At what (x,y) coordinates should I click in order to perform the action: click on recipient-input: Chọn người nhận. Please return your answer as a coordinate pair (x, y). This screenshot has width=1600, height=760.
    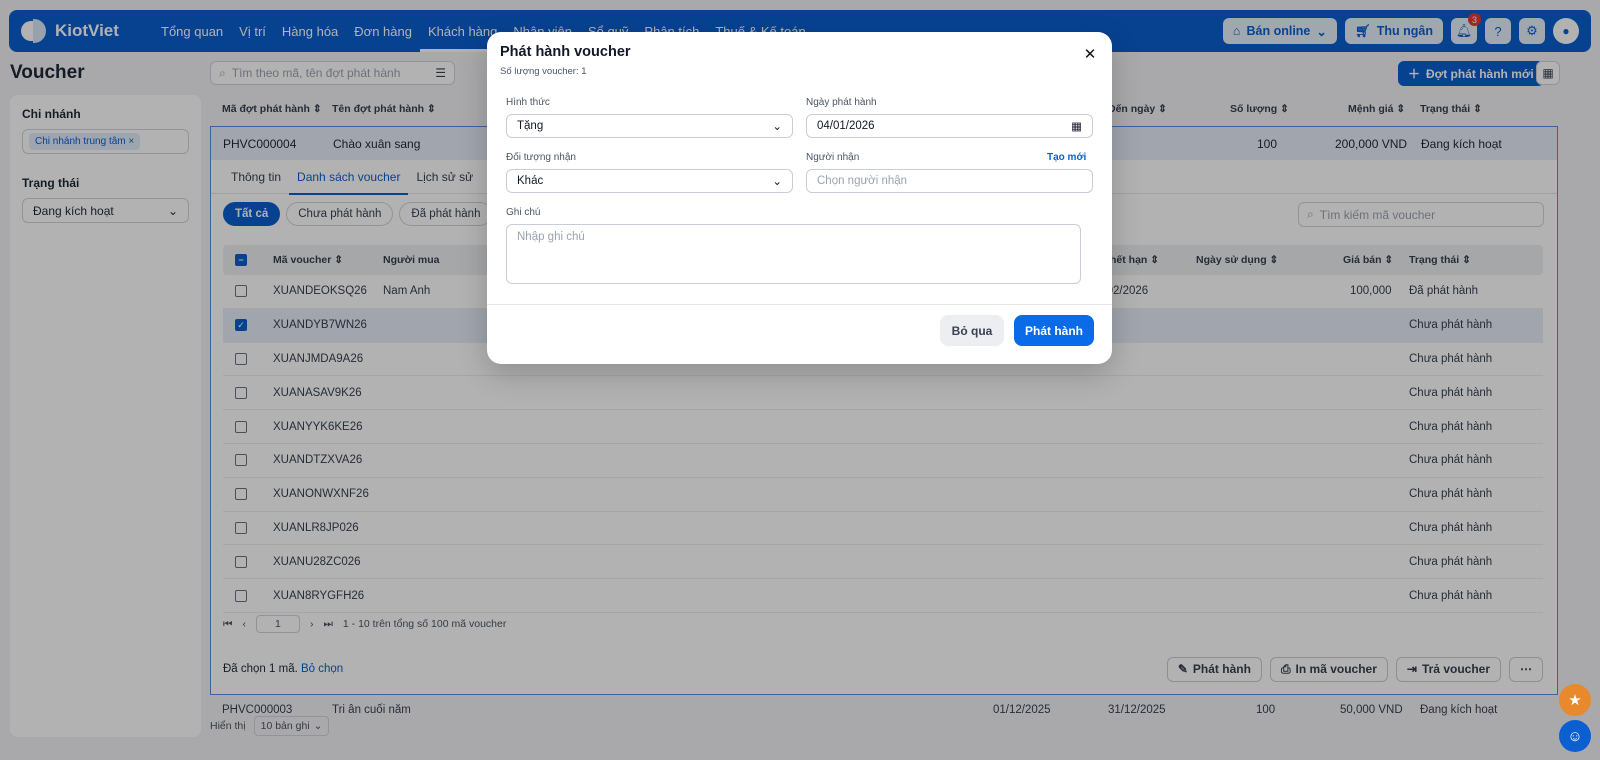
    Looking at the image, I should click on (949, 181).